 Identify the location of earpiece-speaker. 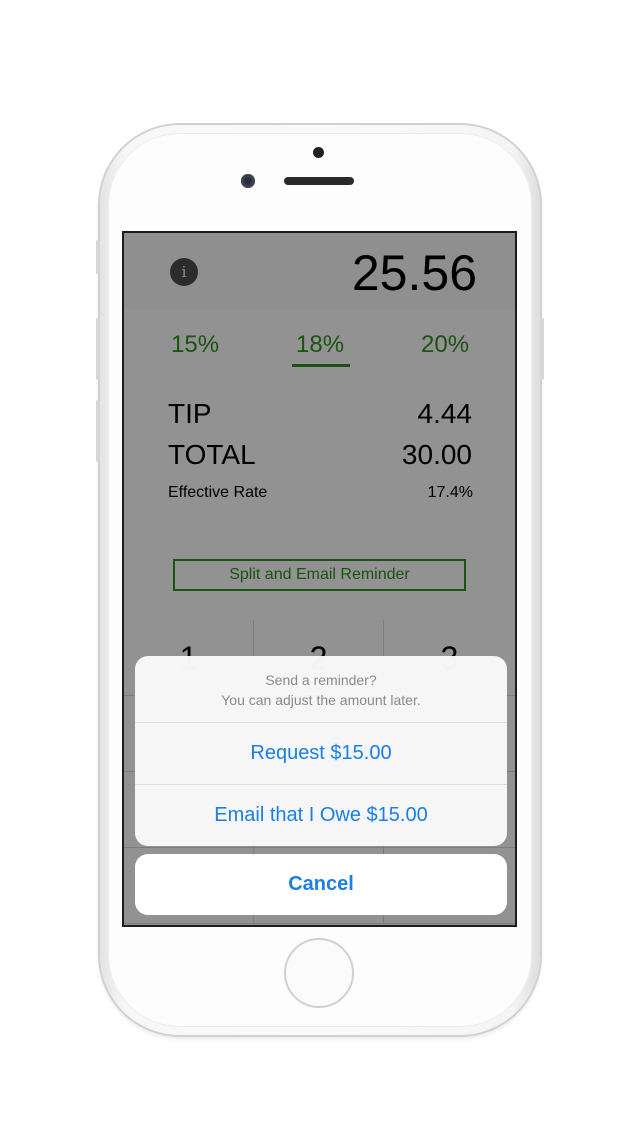
(319, 181).